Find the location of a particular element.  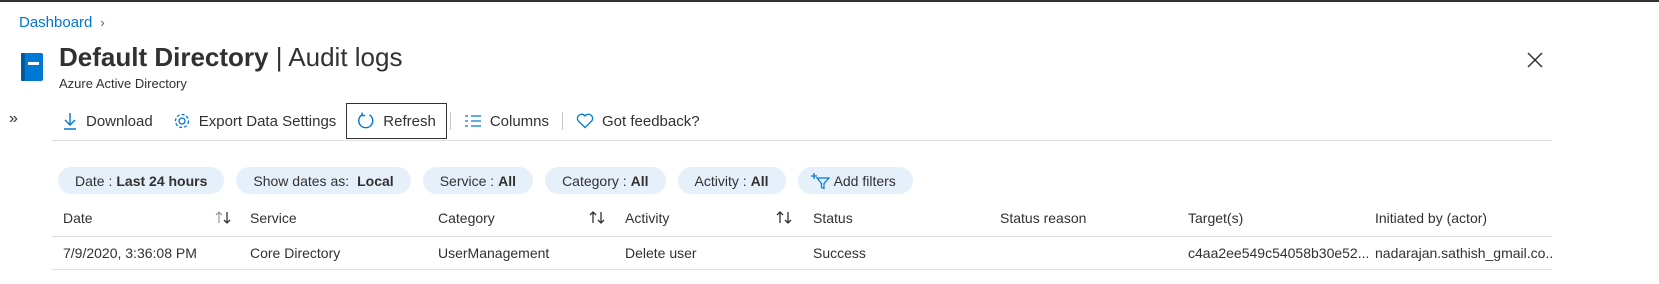

filter-category: Category : All is located at coordinates (605, 180).